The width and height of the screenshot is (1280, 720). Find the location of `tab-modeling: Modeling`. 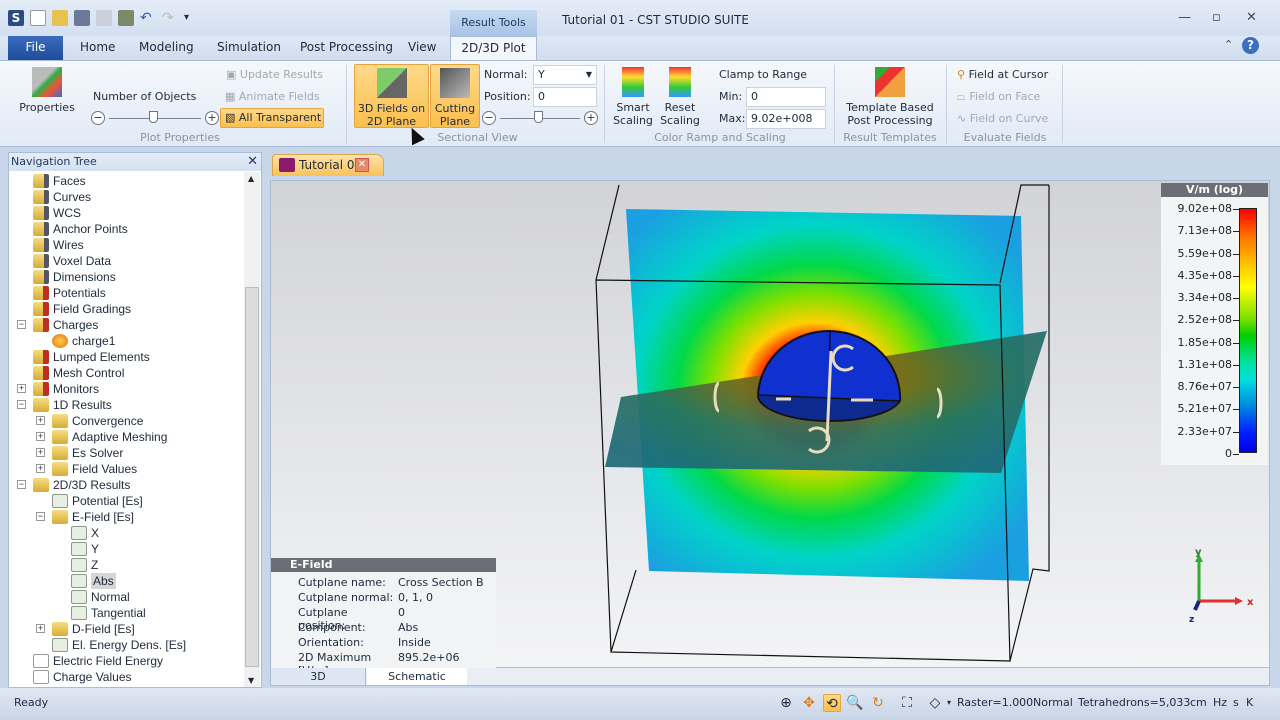

tab-modeling: Modeling is located at coordinates (166, 48).